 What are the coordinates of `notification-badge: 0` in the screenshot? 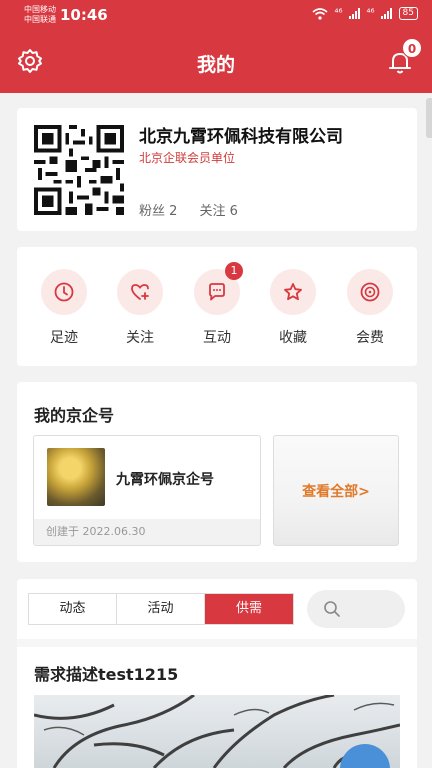 It's located at (412, 48).